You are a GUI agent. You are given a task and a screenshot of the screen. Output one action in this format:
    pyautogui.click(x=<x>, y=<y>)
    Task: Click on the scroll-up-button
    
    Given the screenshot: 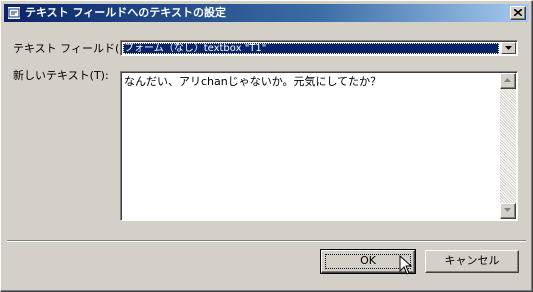 What is the action you would take?
    pyautogui.click(x=508, y=81)
    